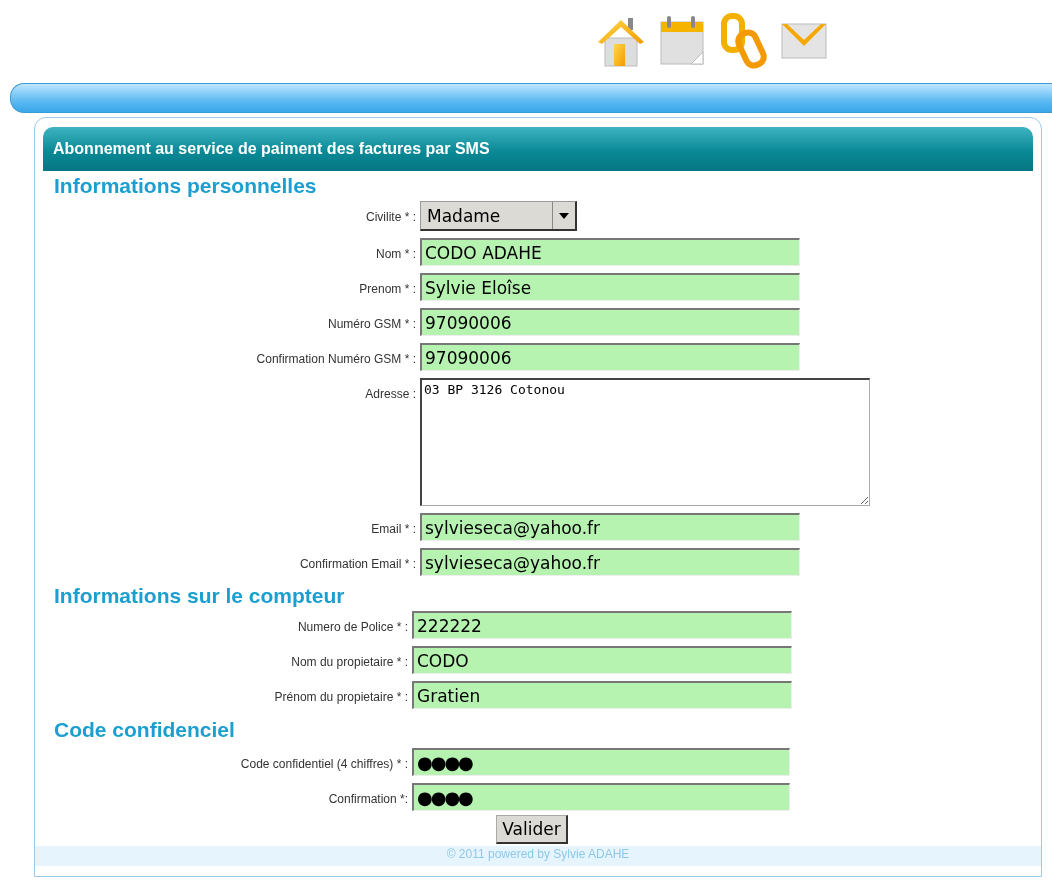 This screenshot has width=1052, height=883. Describe the element at coordinates (199, 596) in the screenshot. I see `section-heading: Informations sur le compteur` at that location.